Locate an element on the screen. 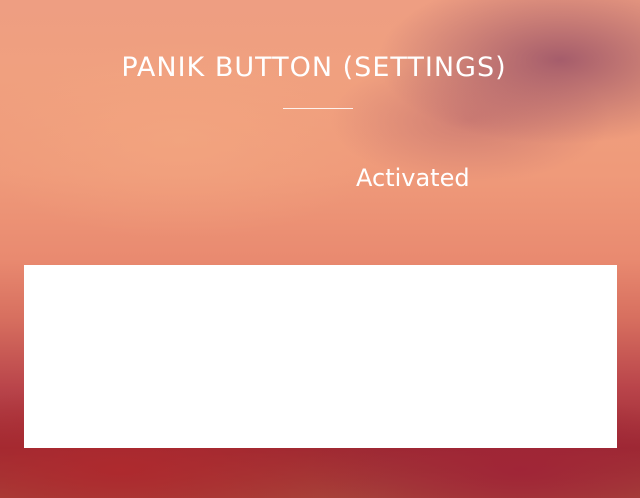 The width and height of the screenshot is (640, 498). status-label: Activated is located at coordinates (413, 178).